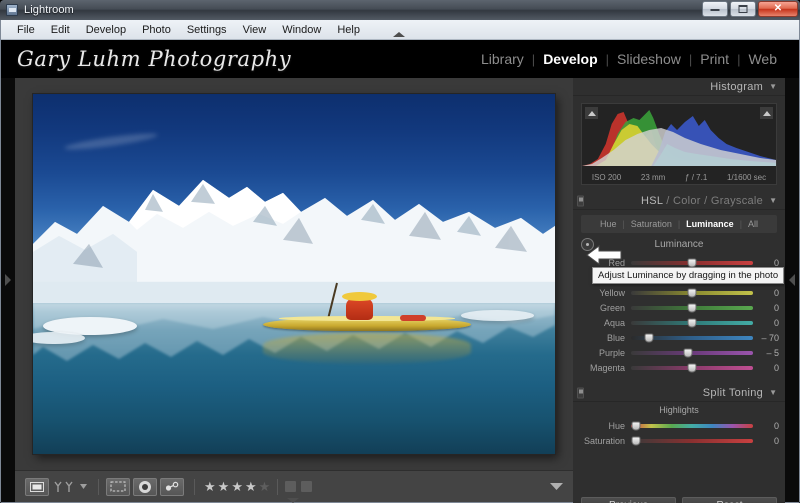  Describe the element at coordinates (692, 440) in the screenshot. I see `slider-track-highlights-saturation` at that location.